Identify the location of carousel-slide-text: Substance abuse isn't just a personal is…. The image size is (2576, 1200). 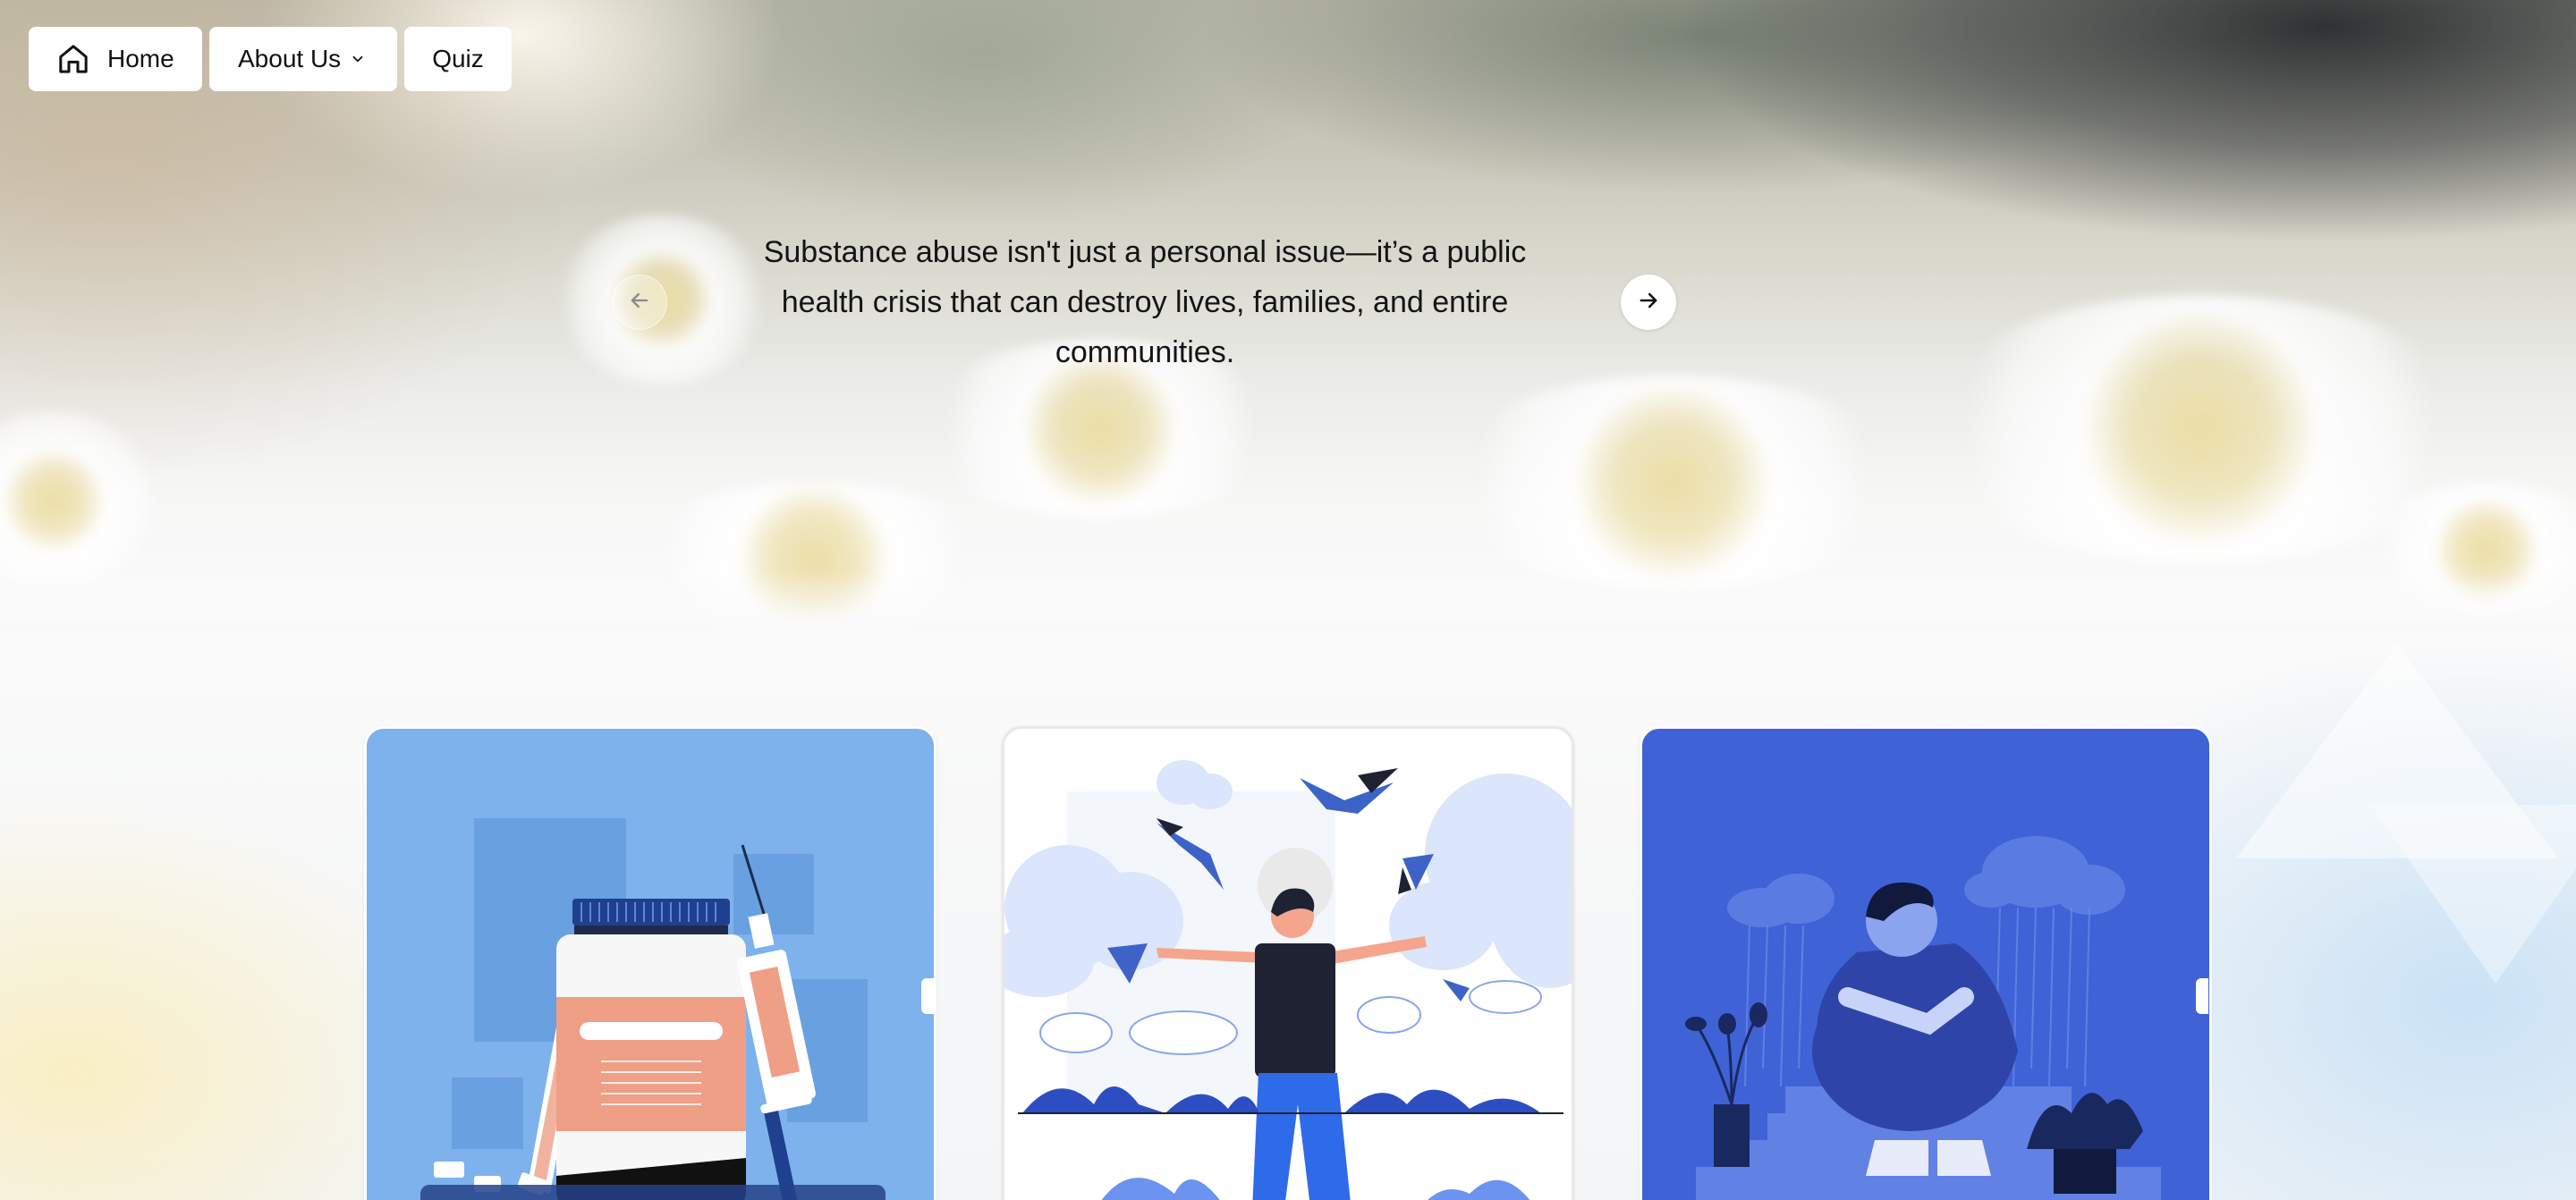
(1145, 302).